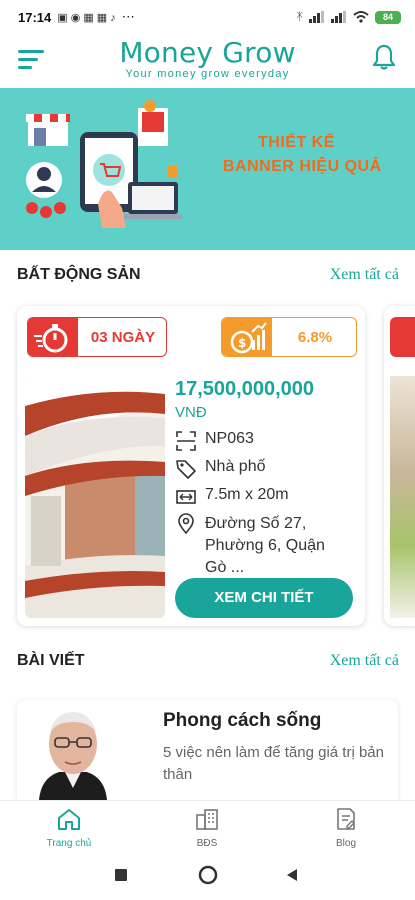 Image resolution: width=415 pixels, height=900 pixels. I want to click on property-price: 17,500,000,000, so click(245, 389).